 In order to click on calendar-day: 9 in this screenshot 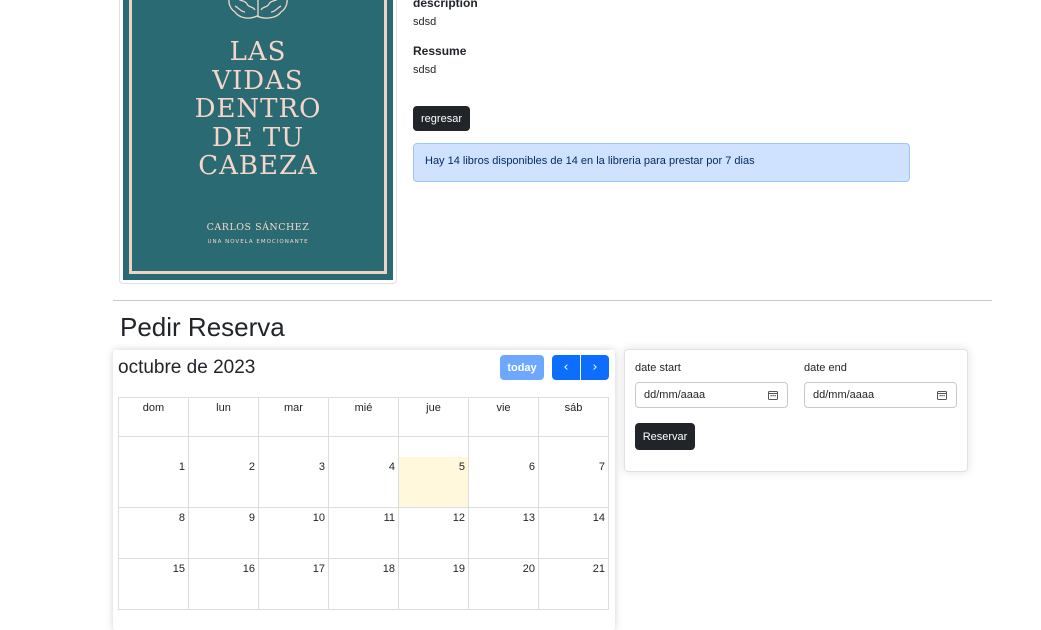, I will do `click(223, 533)`.